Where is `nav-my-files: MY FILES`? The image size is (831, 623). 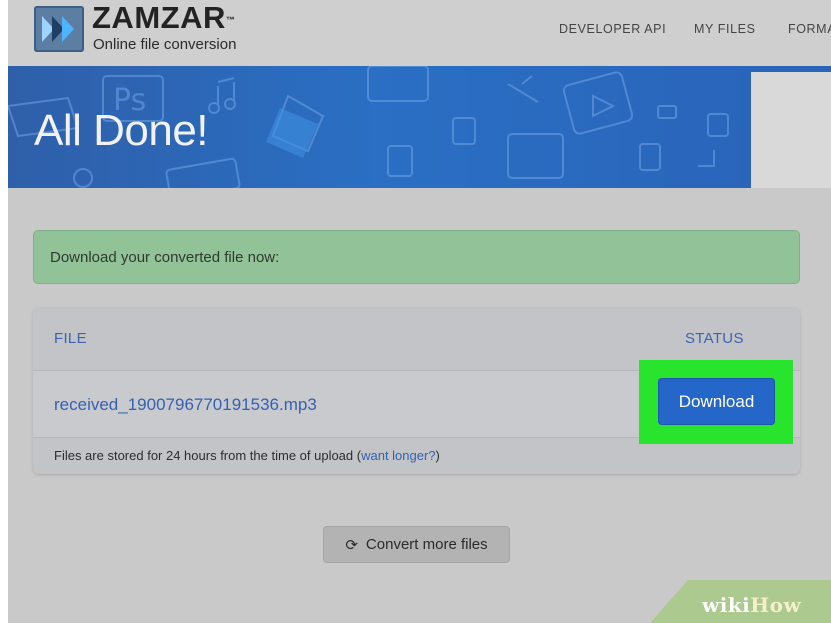
nav-my-files: MY FILES is located at coordinates (725, 29).